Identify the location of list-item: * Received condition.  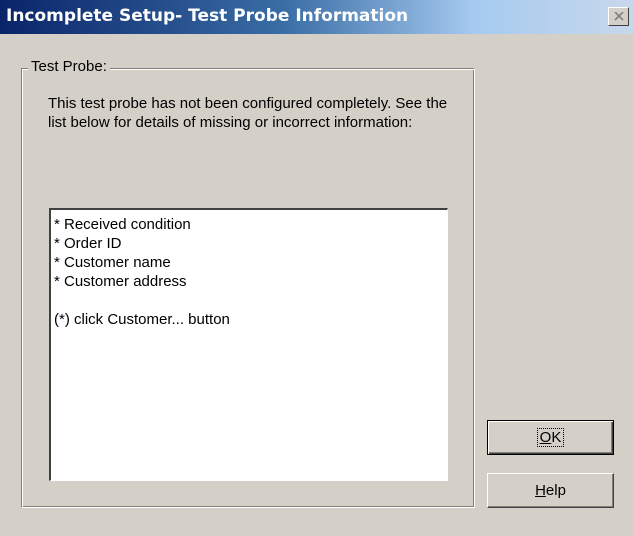
(122, 224).